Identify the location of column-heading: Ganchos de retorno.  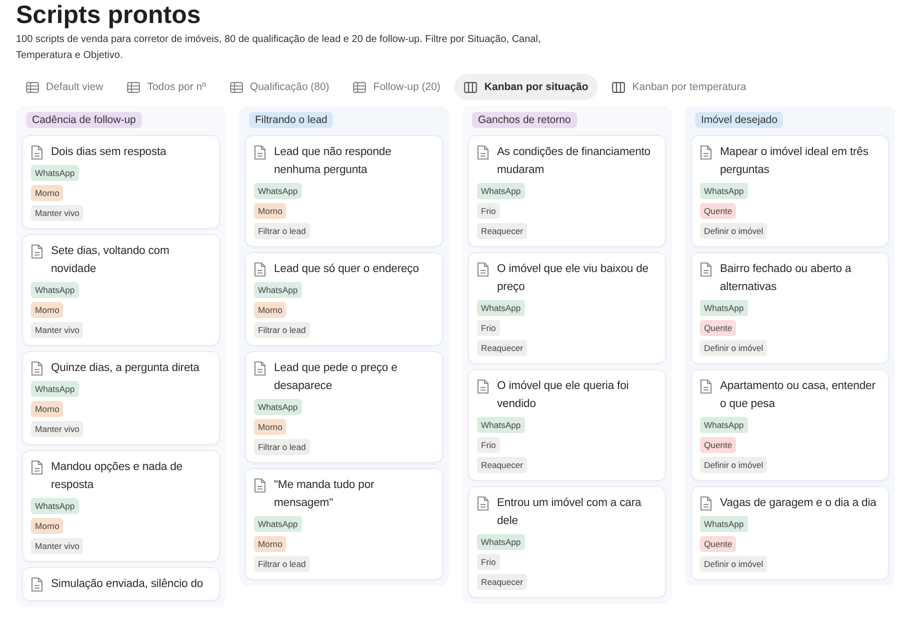
(524, 120).